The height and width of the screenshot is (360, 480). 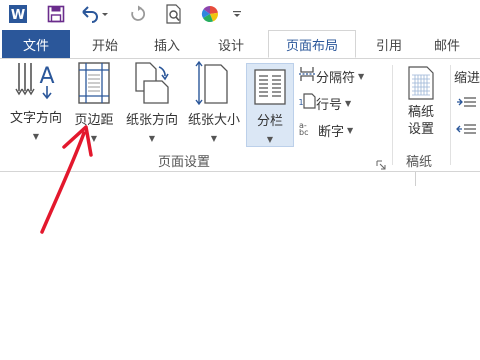 I want to click on annotation-arrow, so click(x=66, y=179).